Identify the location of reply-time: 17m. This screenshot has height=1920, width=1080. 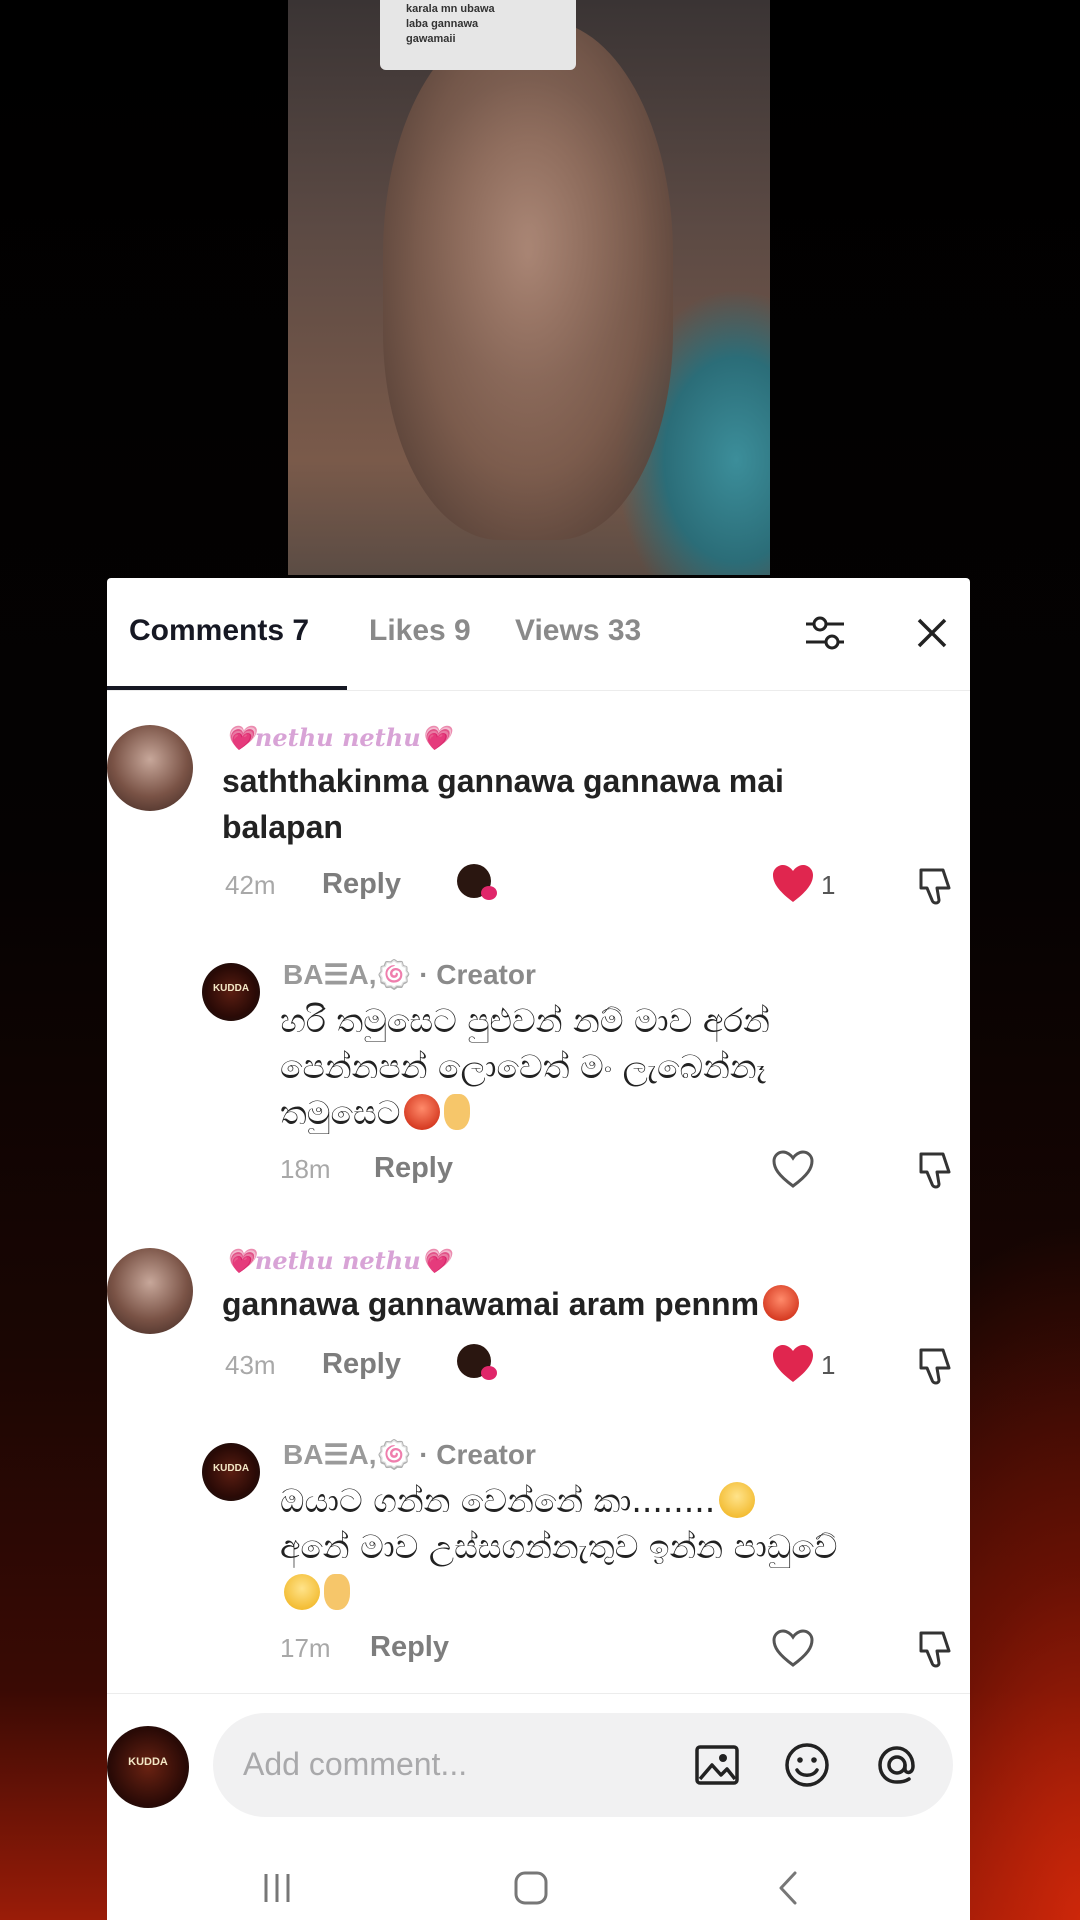
(305, 1648).